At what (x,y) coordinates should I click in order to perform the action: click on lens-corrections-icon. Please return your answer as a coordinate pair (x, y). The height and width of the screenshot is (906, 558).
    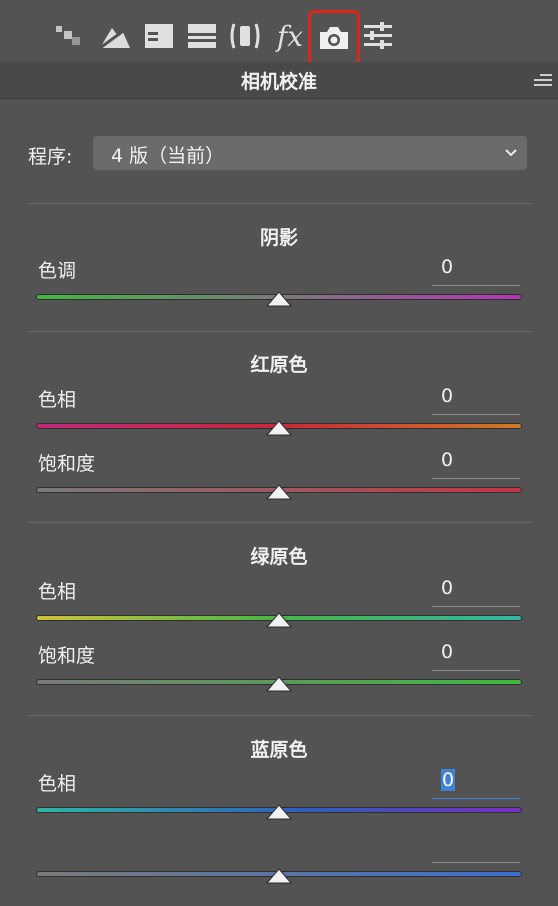
    Looking at the image, I should click on (245, 36).